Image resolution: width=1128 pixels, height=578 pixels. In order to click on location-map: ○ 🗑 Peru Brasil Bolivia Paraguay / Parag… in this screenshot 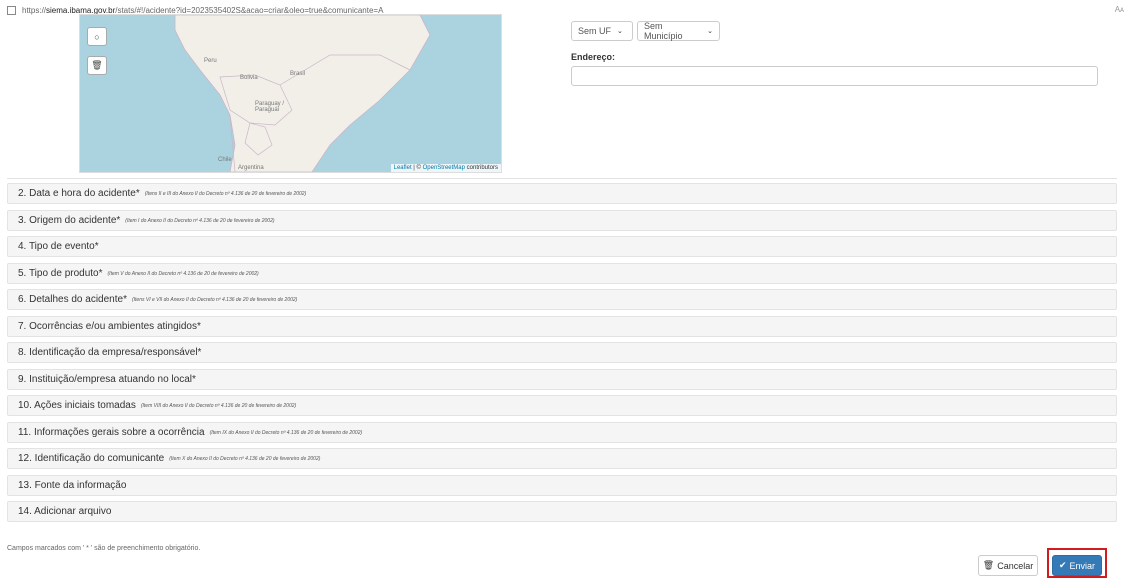, I will do `click(290, 93)`.